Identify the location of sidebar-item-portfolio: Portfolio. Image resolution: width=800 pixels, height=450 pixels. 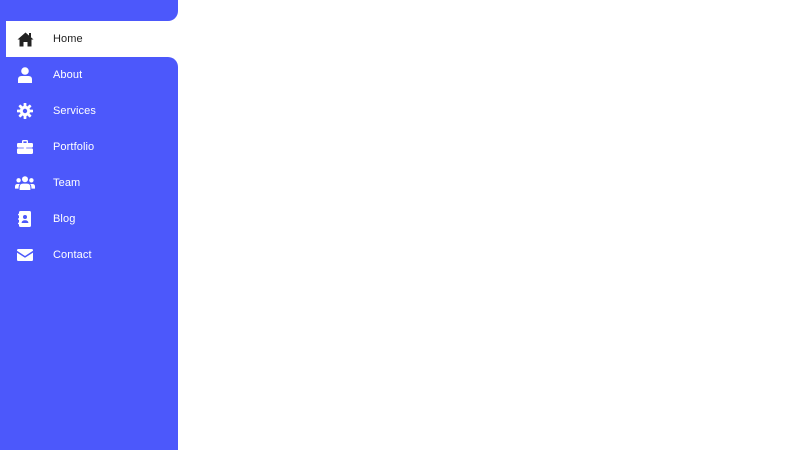
(89, 147).